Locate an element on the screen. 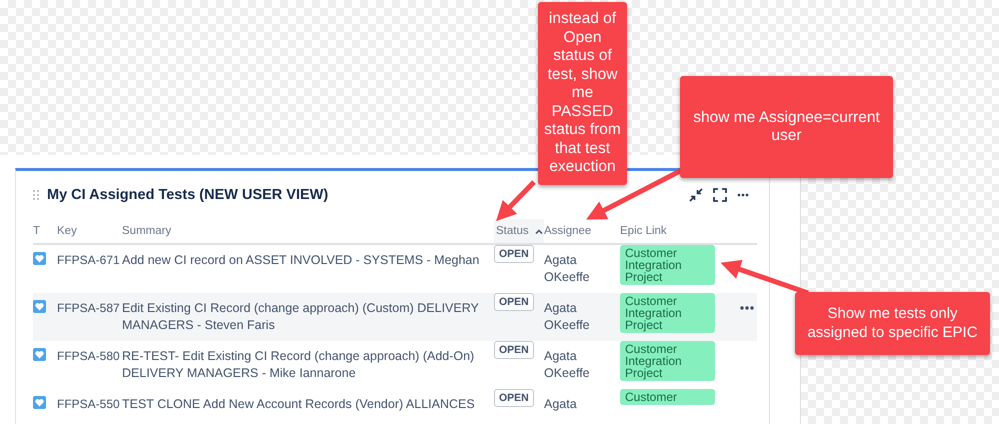 The width and height of the screenshot is (999, 424). column-header: Assignee is located at coordinates (582, 232).